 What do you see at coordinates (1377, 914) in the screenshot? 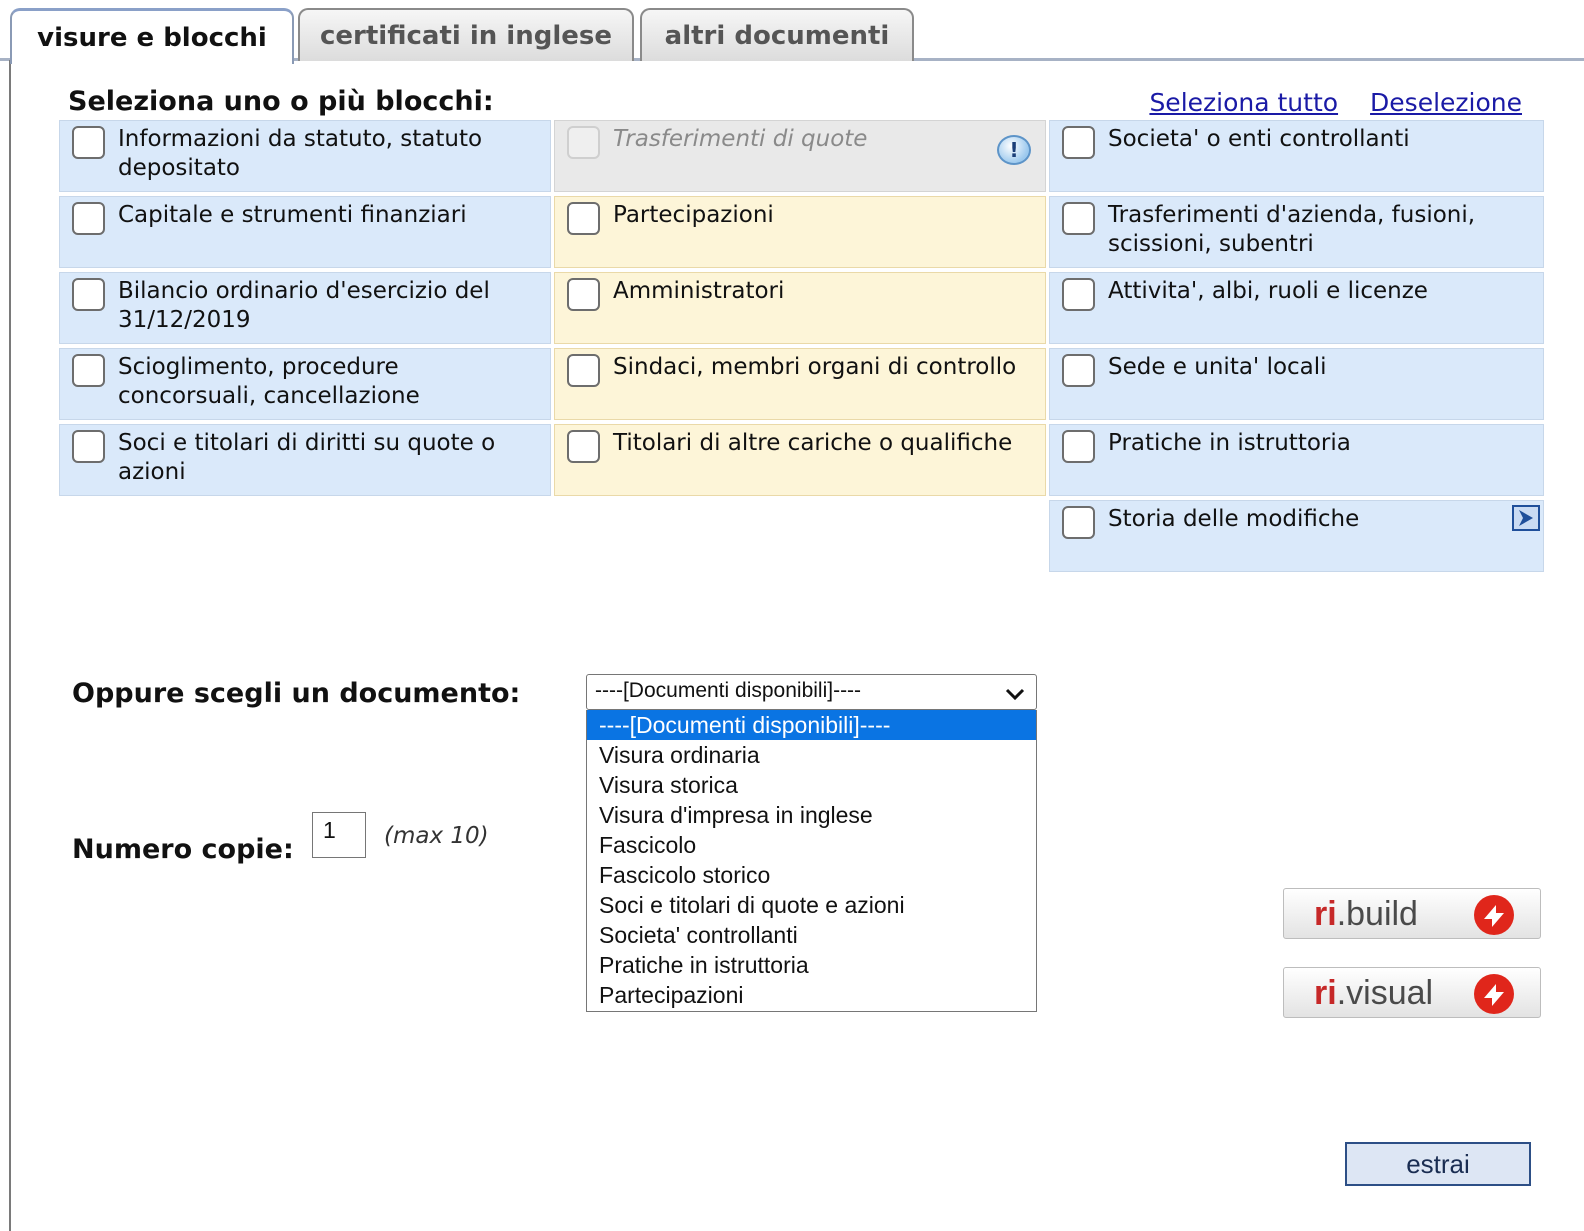
I see `ri-suffix: .build` at bounding box center [1377, 914].